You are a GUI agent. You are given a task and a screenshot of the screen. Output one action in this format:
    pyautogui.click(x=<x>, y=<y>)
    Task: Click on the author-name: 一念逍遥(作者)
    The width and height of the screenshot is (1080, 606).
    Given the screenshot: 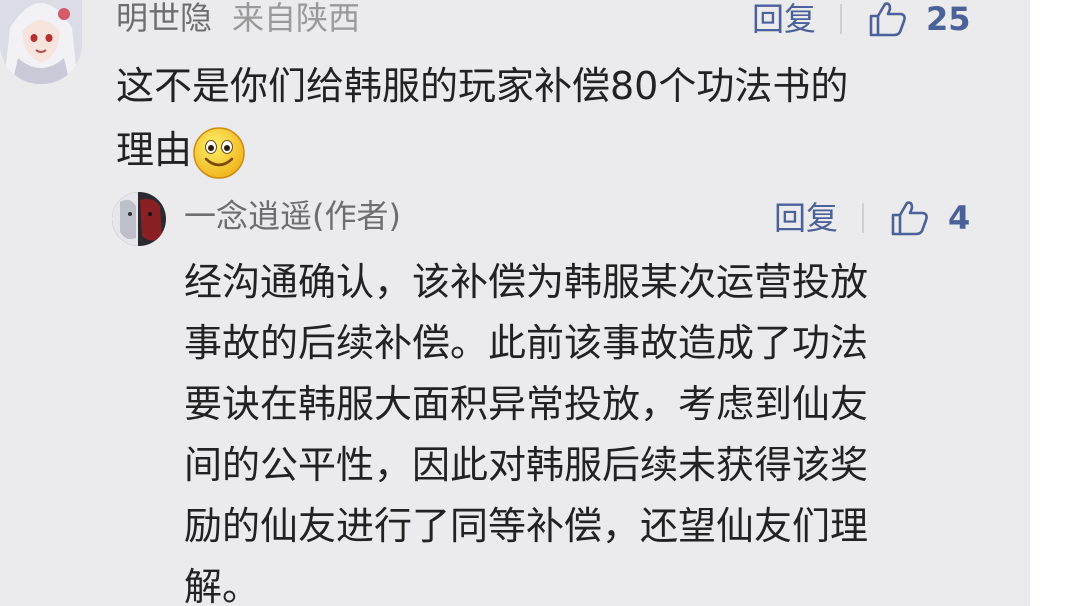 What is the action you would take?
    pyautogui.click(x=292, y=216)
    